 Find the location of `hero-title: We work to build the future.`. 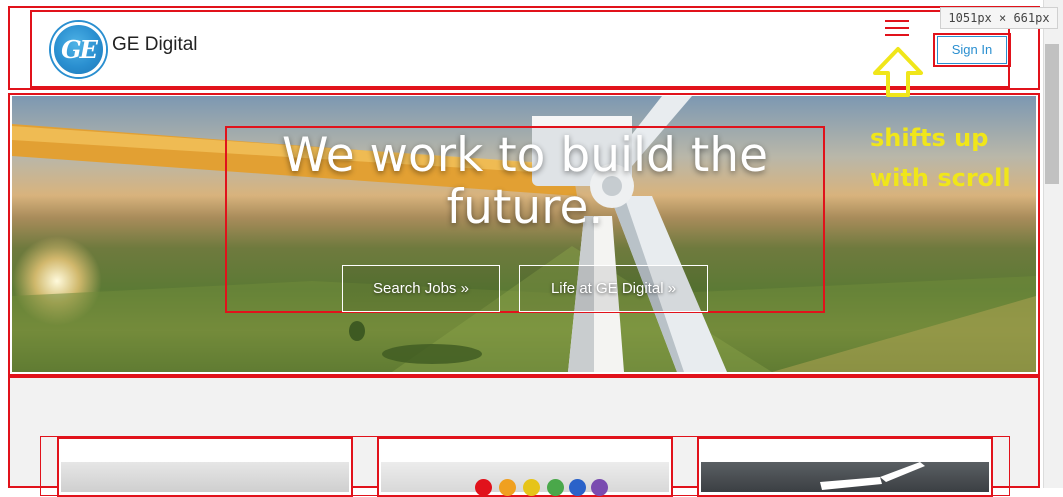

hero-title: We work to build the future. is located at coordinates (525, 181).